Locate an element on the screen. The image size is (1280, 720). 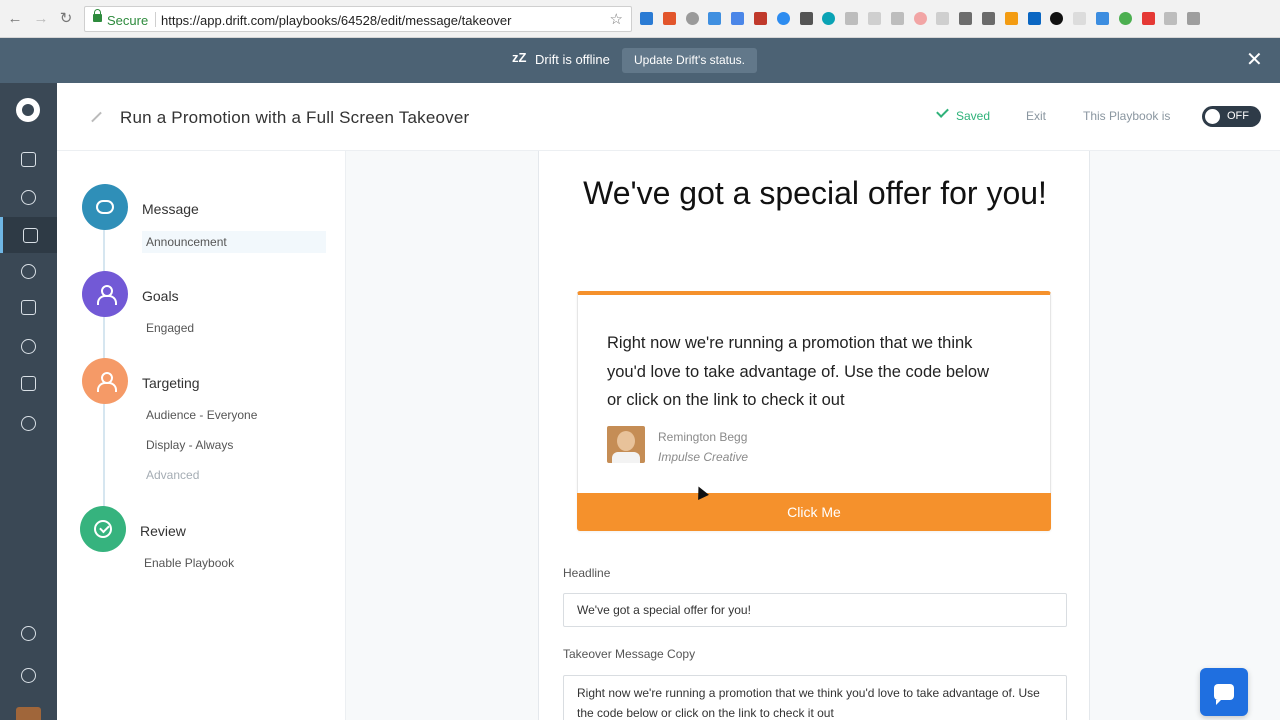
author-avatar is located at coordinates (626, 444).